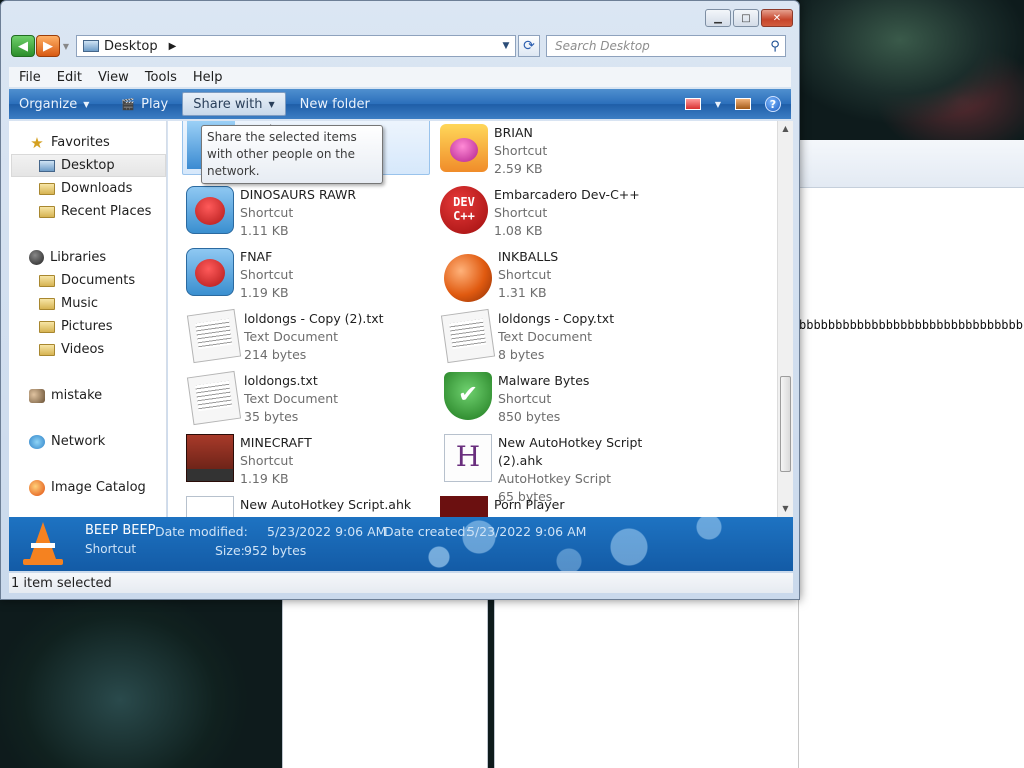  What do you see at coordinates (560, 150) in the screenshot?
I see `file-tile-brian: BRIAN Shortcut 2.59 KB` at bounding box center [560, 150].